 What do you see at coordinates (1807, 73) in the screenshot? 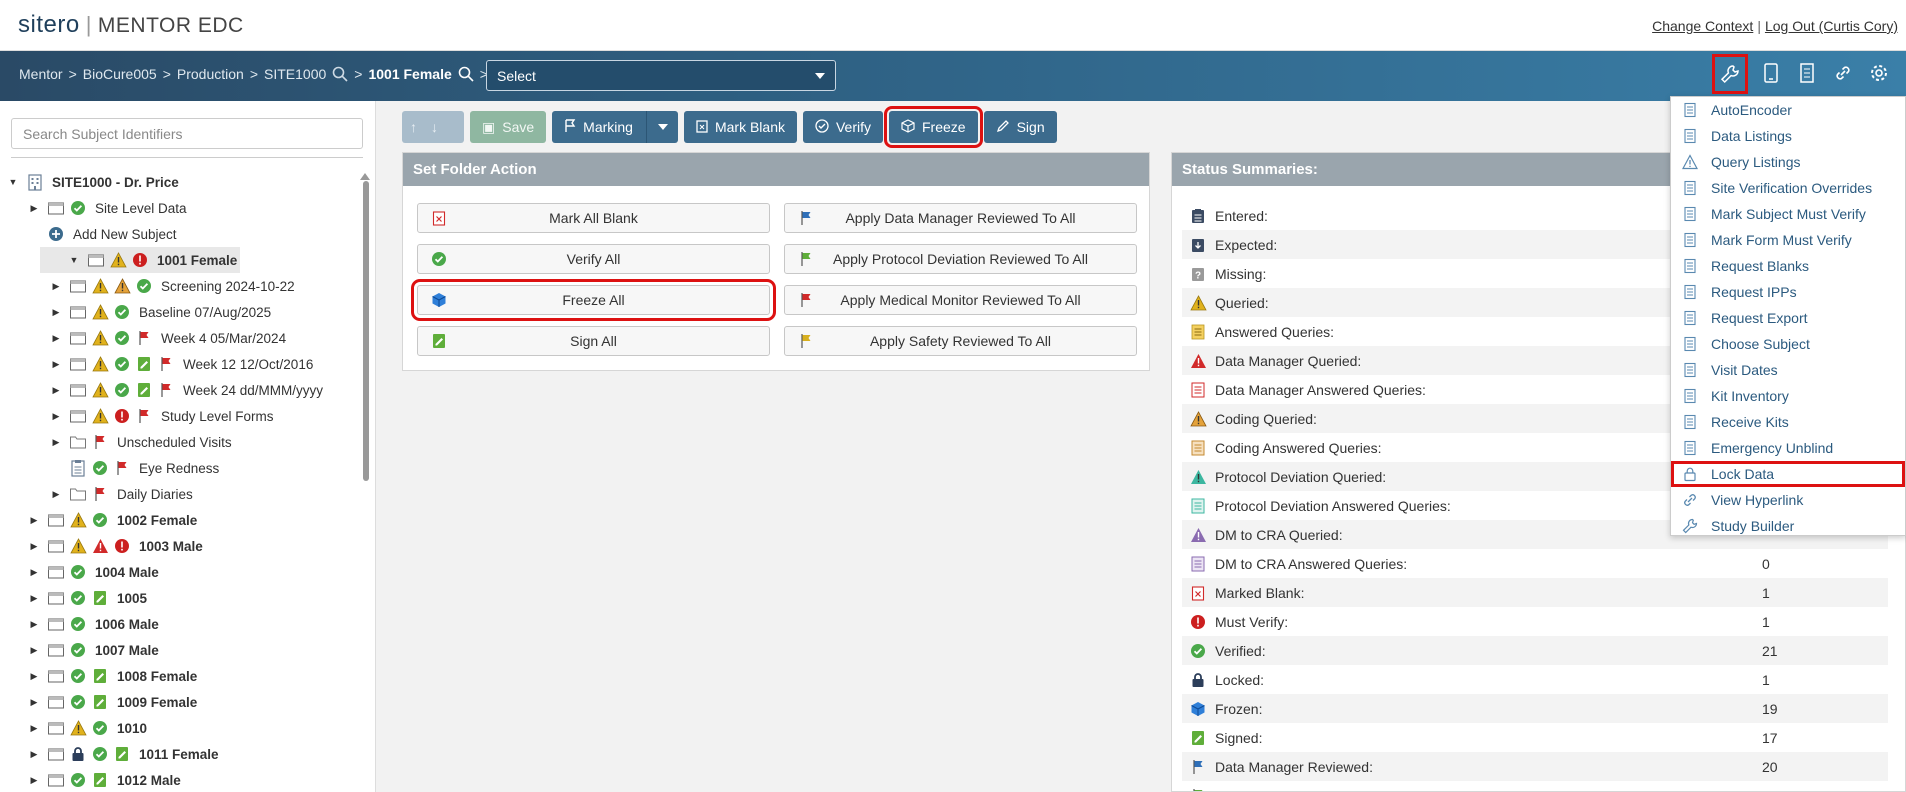
I see `report-icon` at bounding box center [1807, 73].